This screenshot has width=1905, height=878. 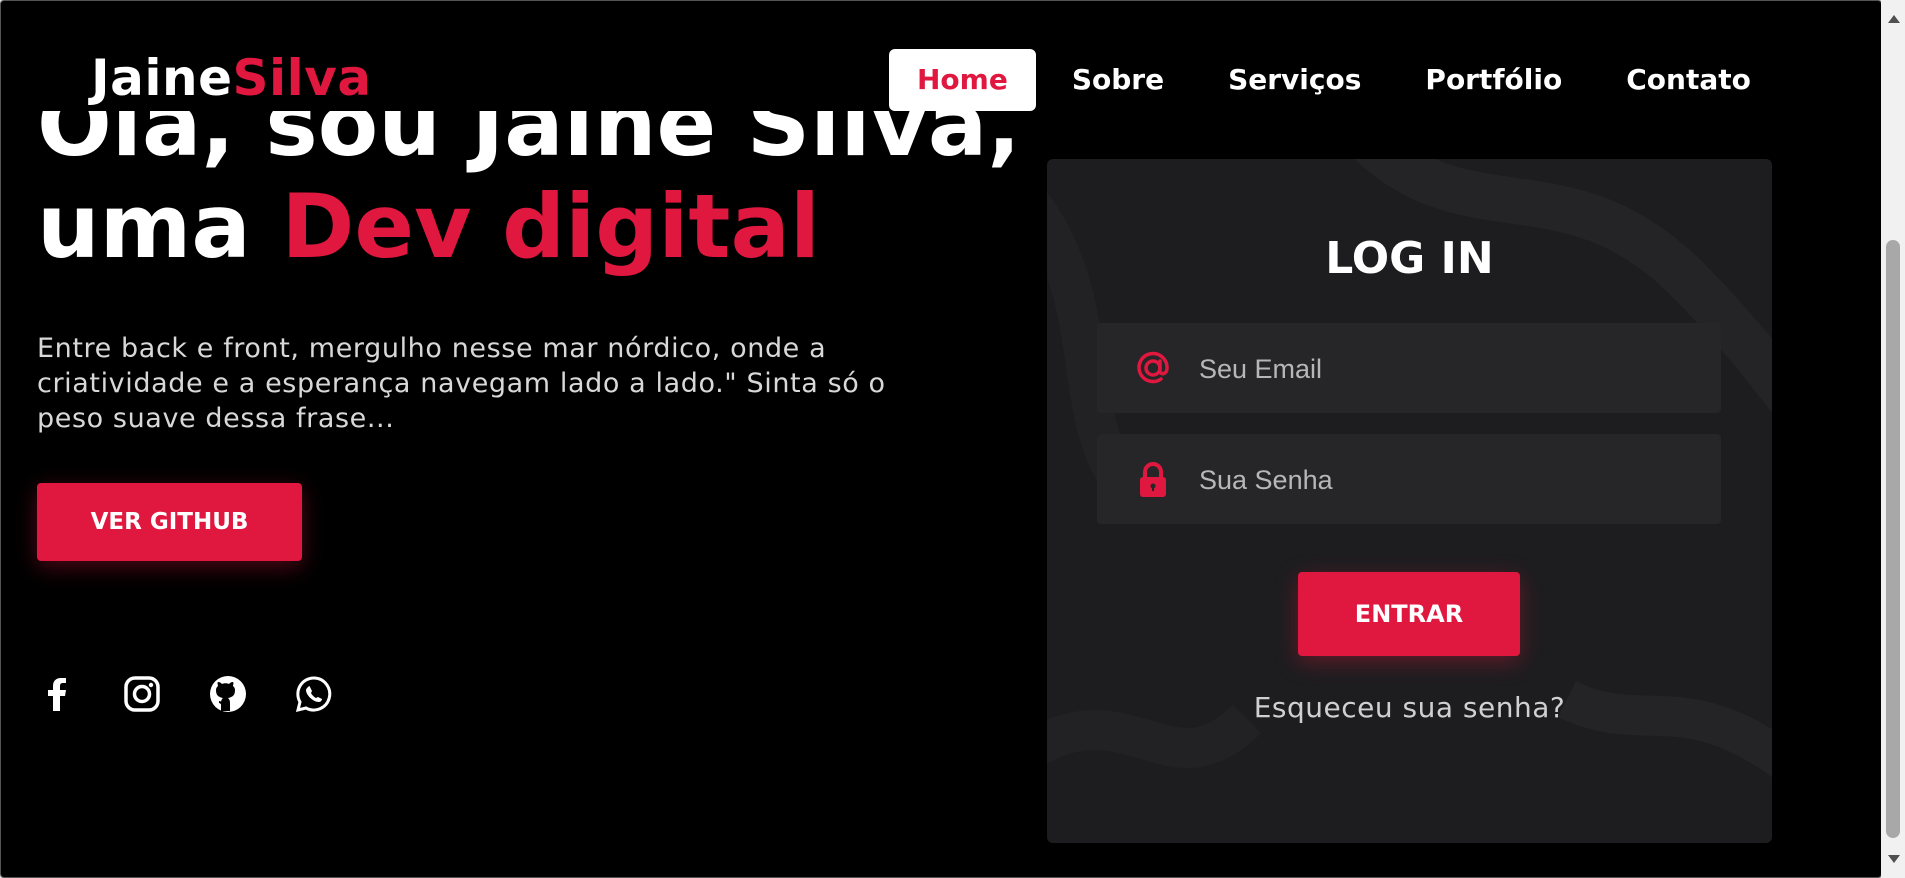 I want to click on hero-title-accent: Dev digital, so click(x=551, y=226).